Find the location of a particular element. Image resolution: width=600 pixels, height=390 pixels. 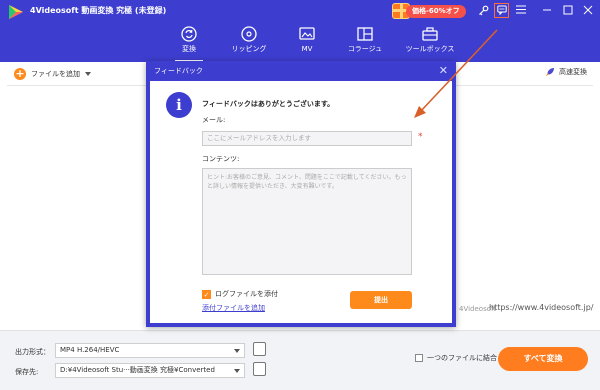

convert-icon is located at coordinates (189, 34).